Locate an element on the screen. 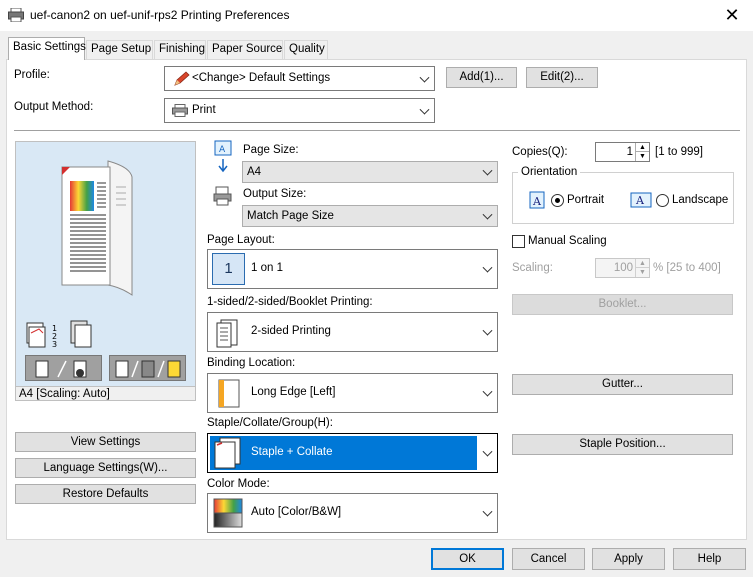  page-layout-value: 1 on 1 is located at coordinates (267, 268).